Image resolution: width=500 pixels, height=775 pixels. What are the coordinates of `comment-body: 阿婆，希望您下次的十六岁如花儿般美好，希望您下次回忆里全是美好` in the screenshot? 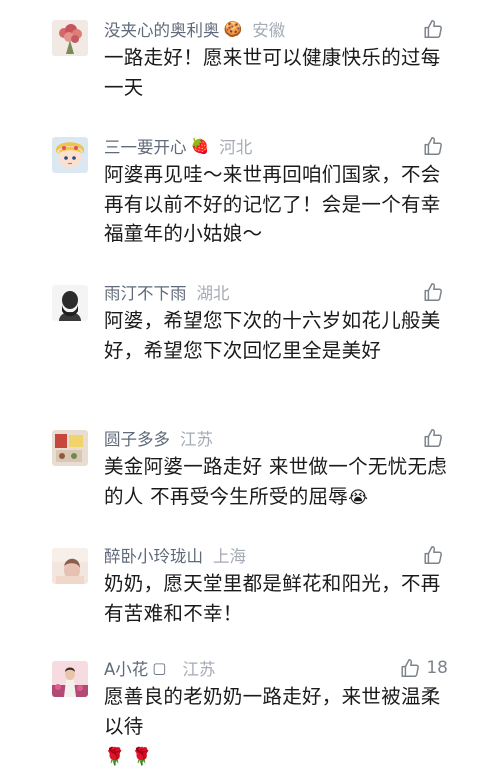 It's located at (272, 335).